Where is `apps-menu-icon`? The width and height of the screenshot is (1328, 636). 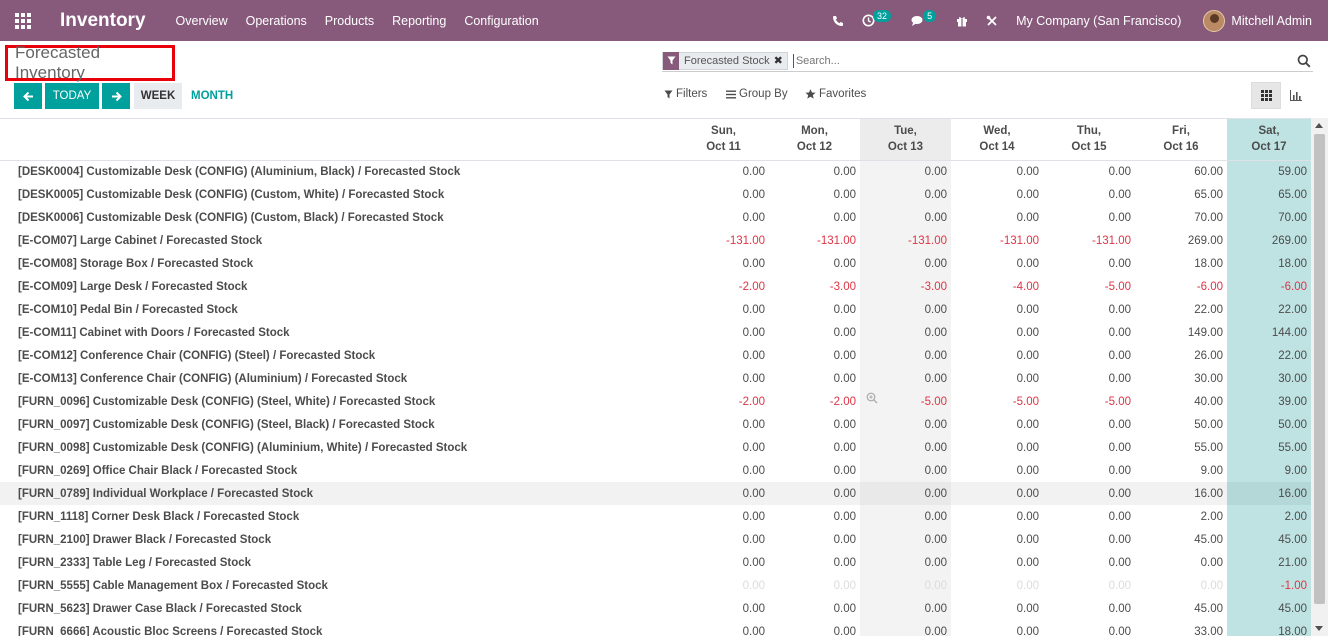 apps-menu-icon is located at coordinates (23, 20).